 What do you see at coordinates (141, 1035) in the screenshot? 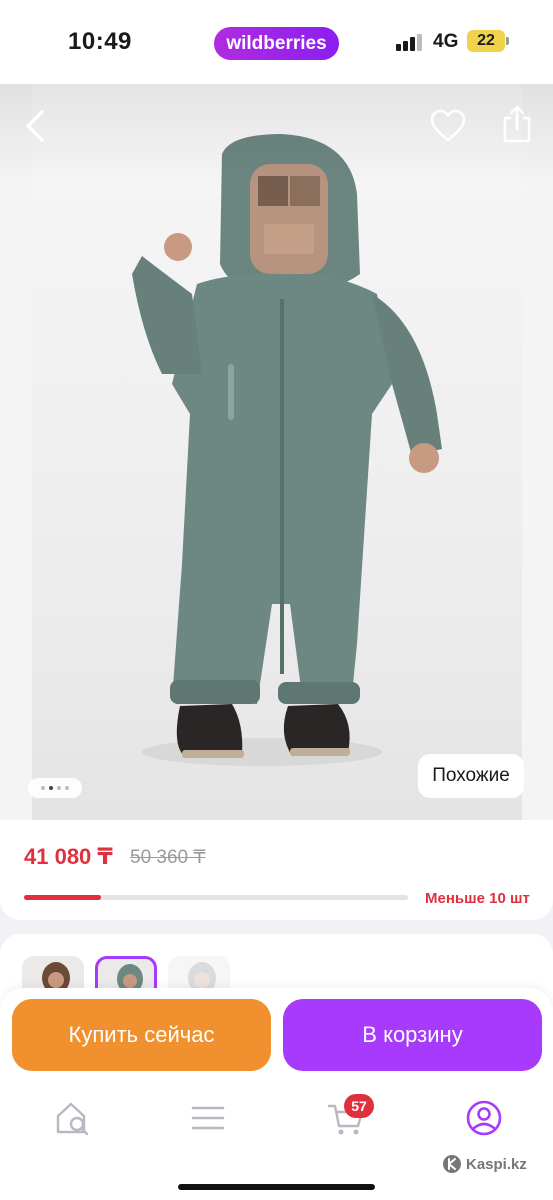
I see `buy-now-button: Купить сейчас` at bounding box center [141, 1035].